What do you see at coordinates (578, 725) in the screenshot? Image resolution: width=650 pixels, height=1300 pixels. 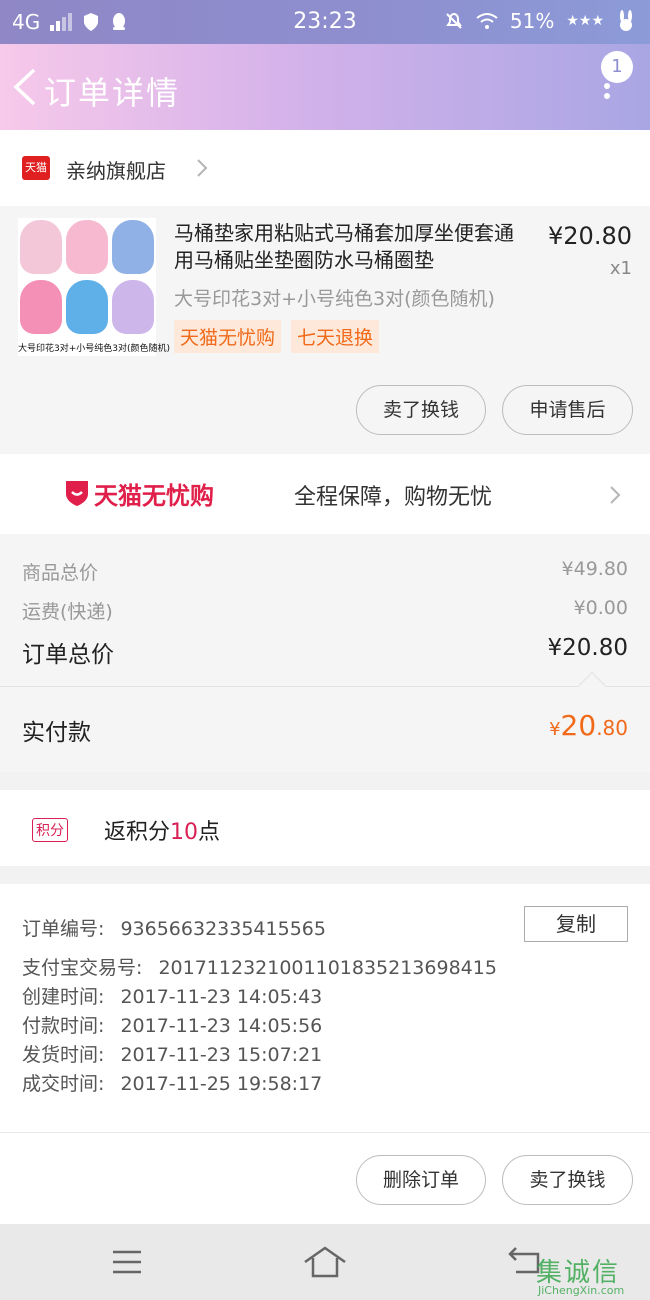 I see `payment-integer: 20` at bounding box center [578, 725].